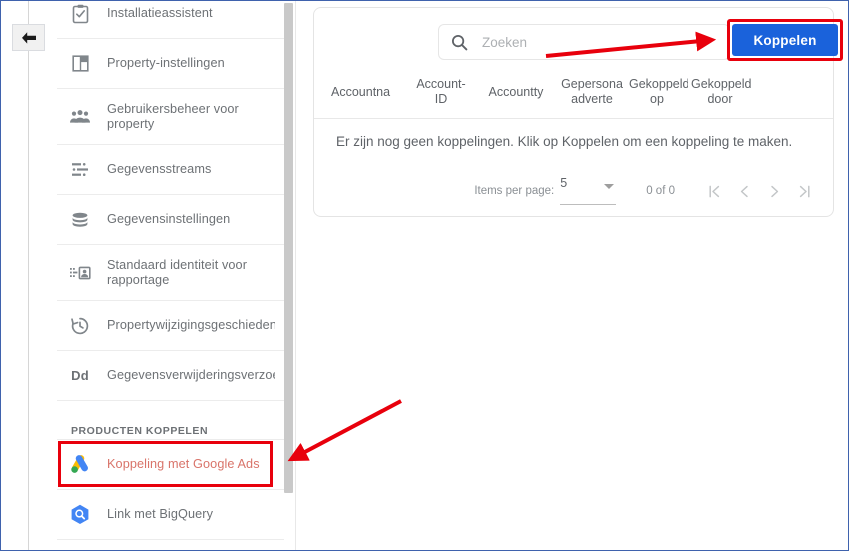 The image size is (849, 551). I want to click on koppelen-button: Koppelen, so click(785, 40).